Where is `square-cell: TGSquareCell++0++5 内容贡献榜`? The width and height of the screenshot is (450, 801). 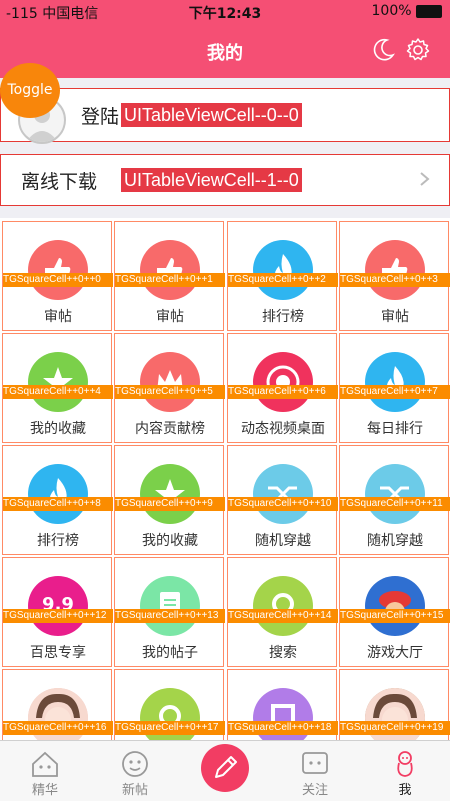
square-cell: TGSquareCell++0++5 内容贡献榜 is located at coordinates (169, 388).